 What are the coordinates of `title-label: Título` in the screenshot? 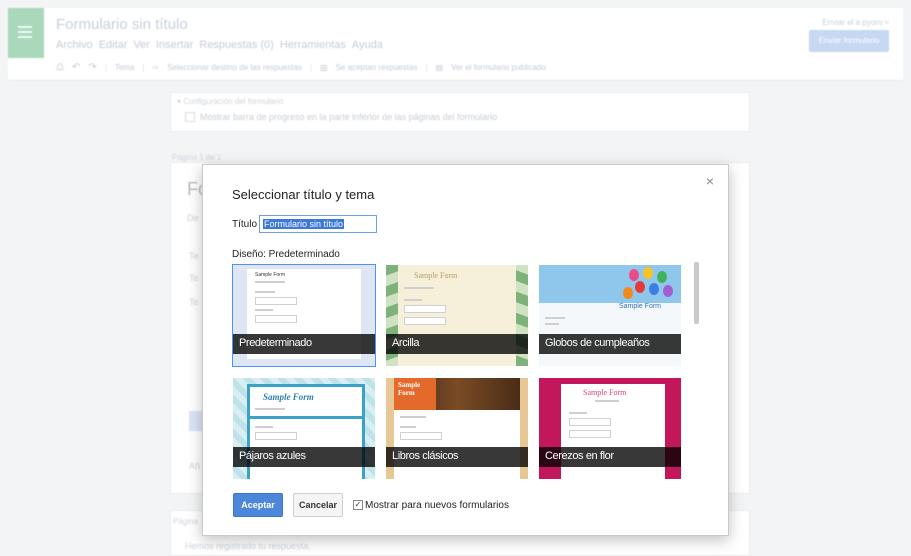 It's located at (245, 224).